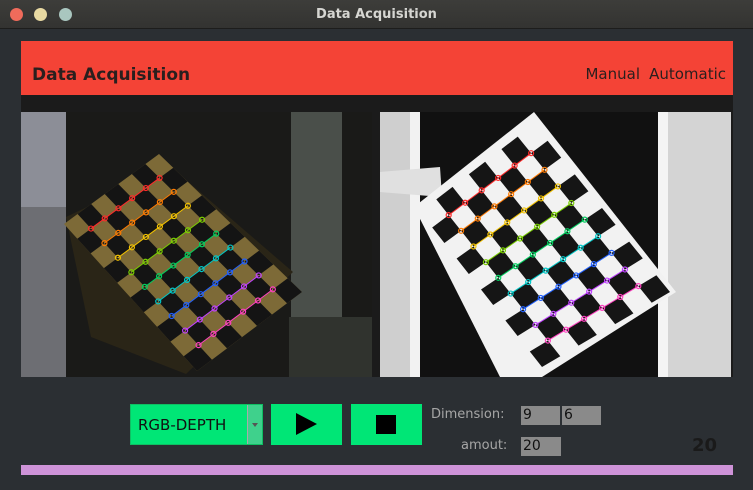 The height and width of the screenshot is (490, 753). Describe the element at coordinates (541, 446) in the screenshot. I see `amount-field: 20` at that location.